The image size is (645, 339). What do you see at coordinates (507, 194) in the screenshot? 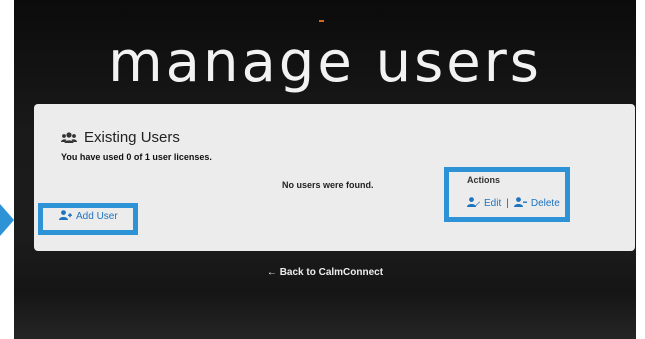
I see `actions-highlight-box` at bounding box center [507, 194].